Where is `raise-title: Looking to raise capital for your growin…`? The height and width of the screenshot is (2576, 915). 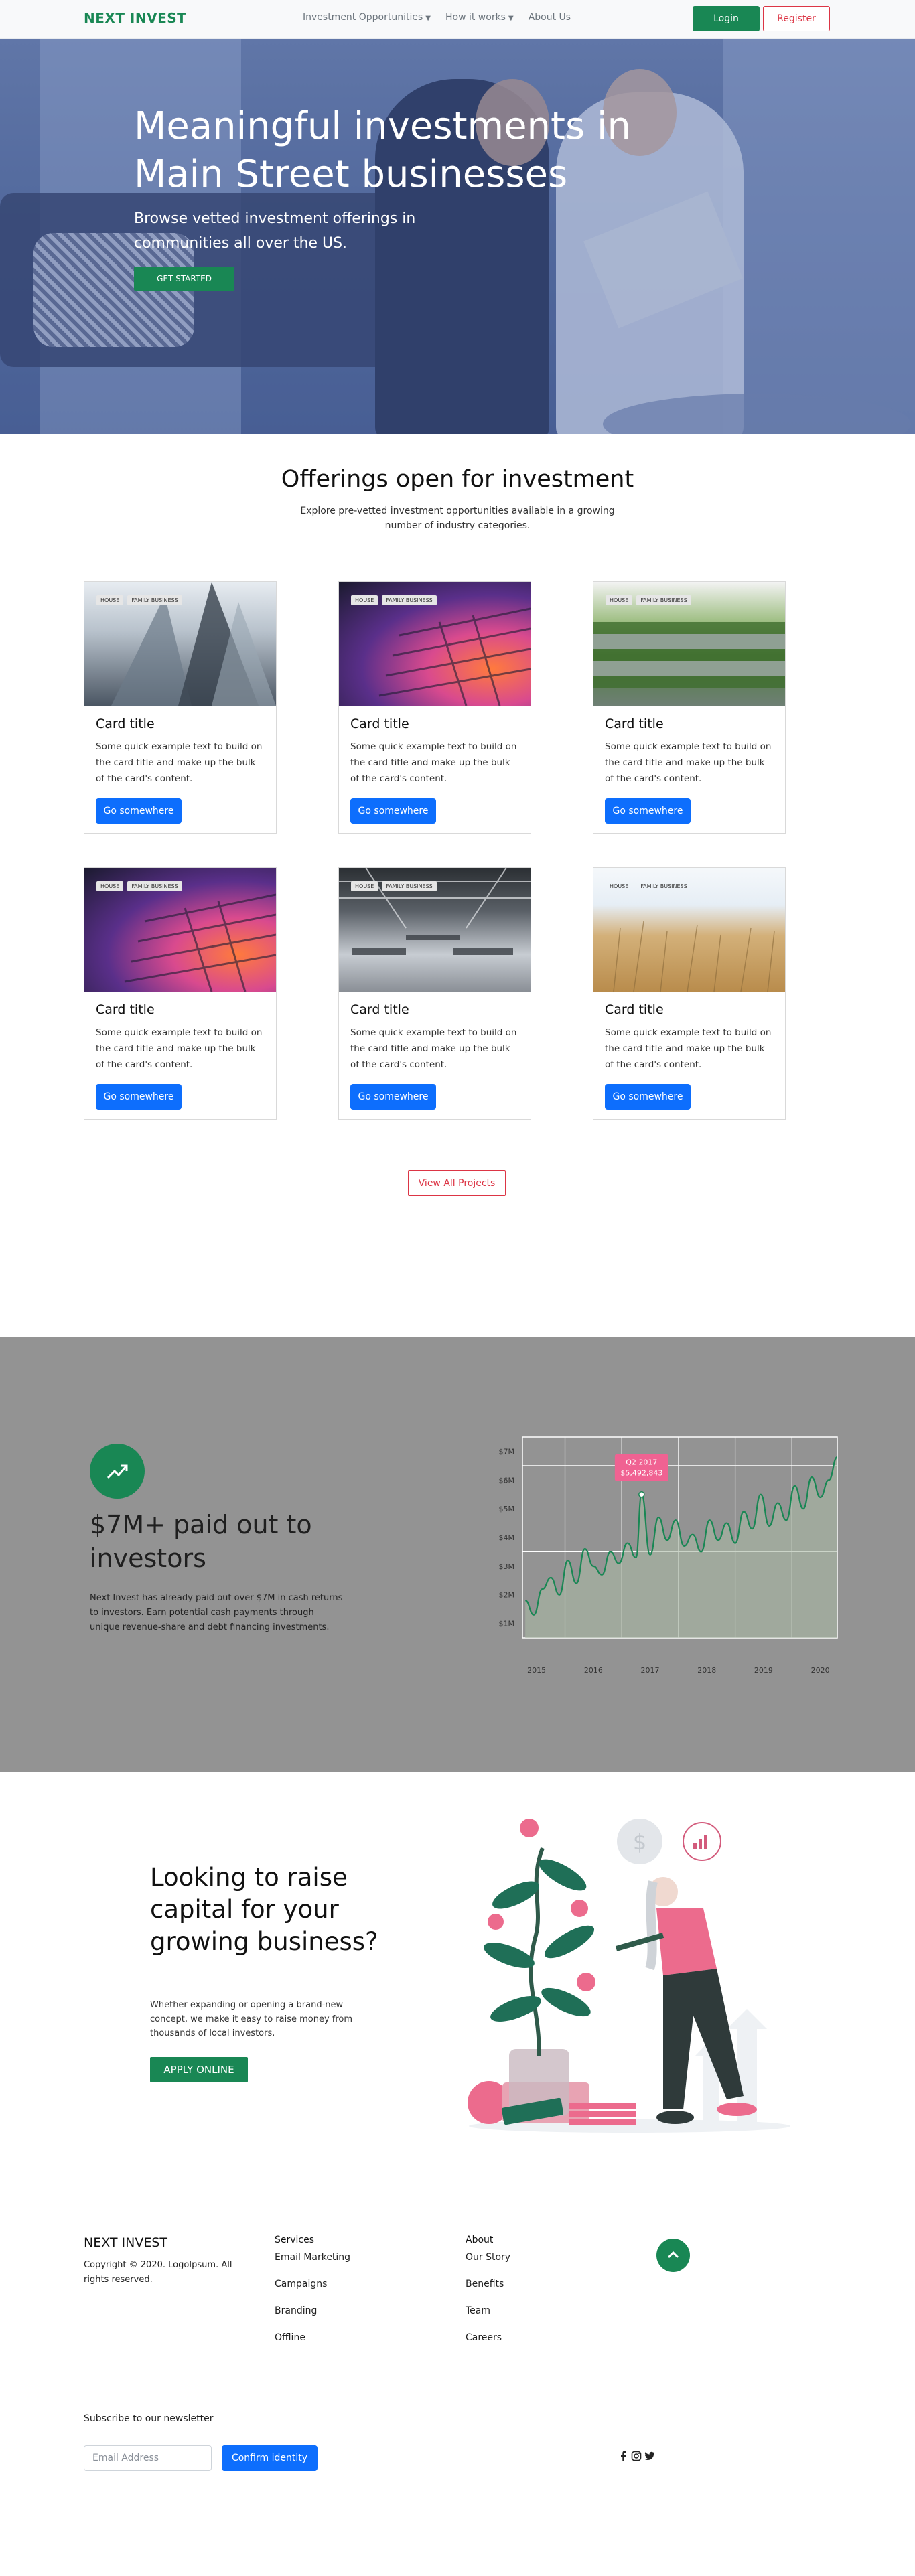
raise-title: Looking to raise capital for your growin… is located at coordinates (264, 1909).